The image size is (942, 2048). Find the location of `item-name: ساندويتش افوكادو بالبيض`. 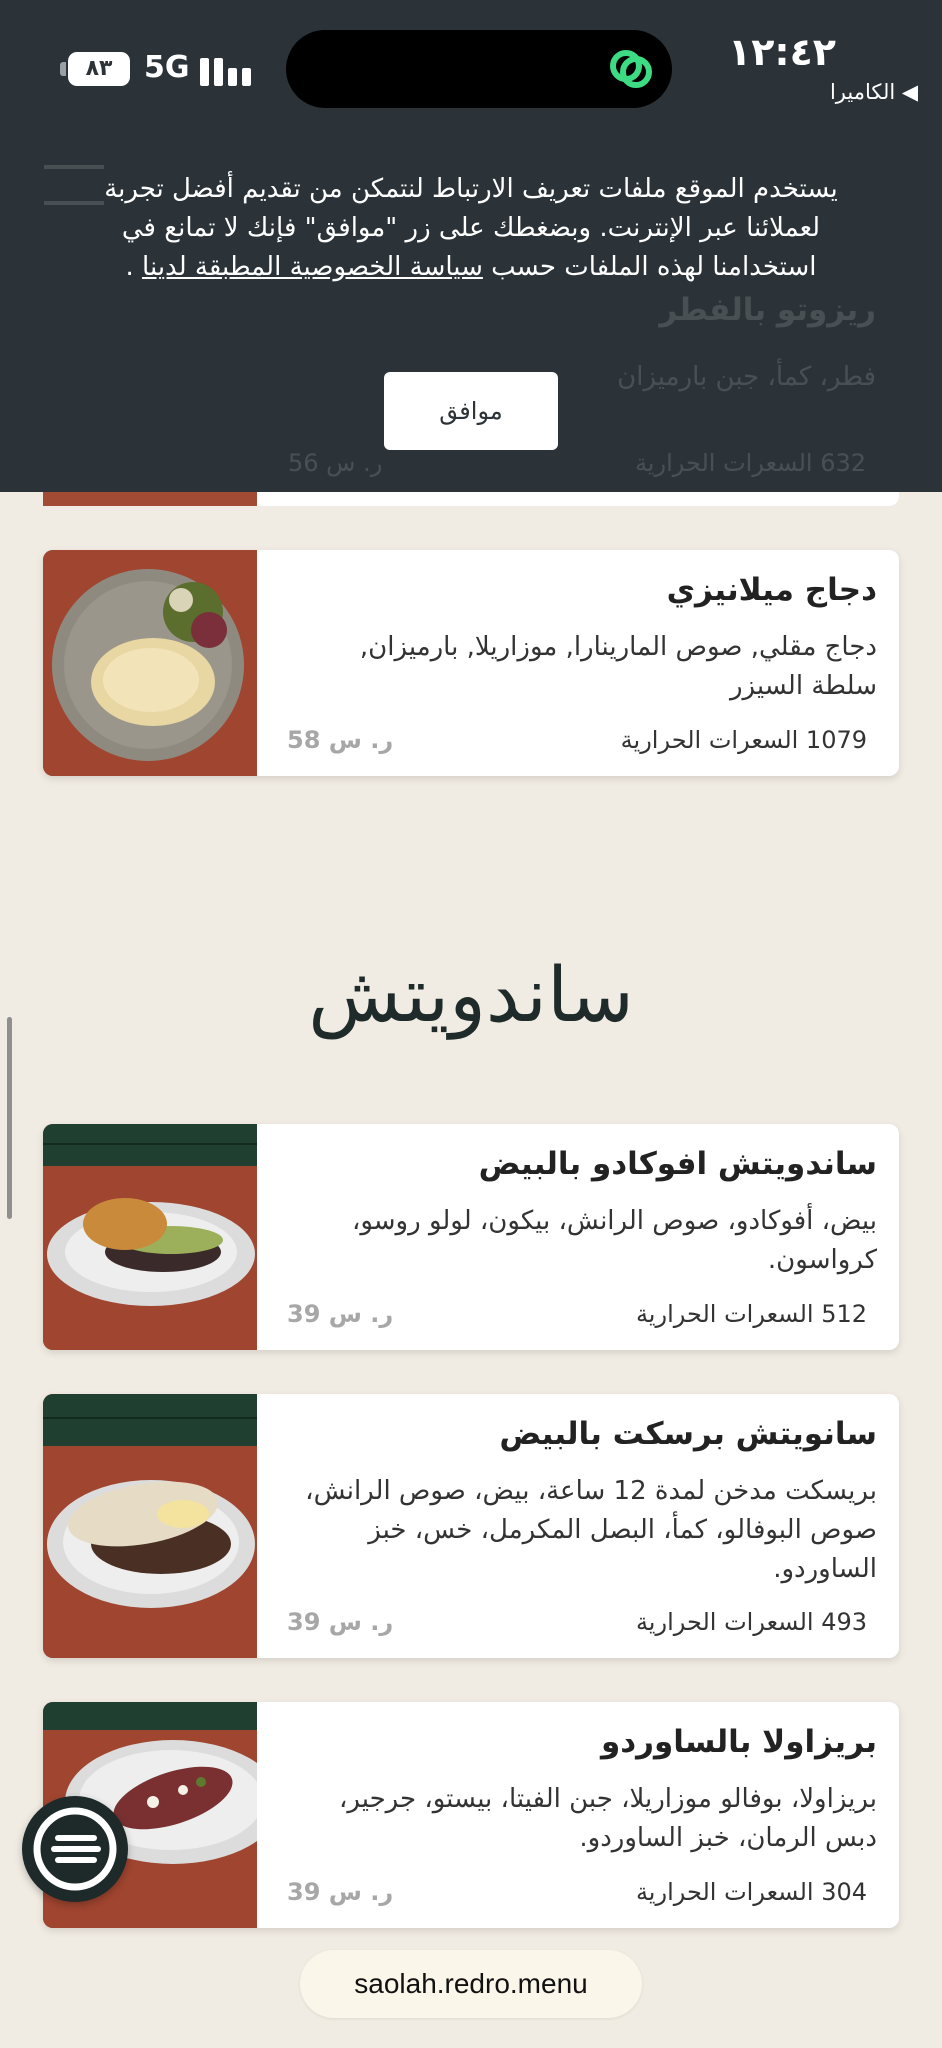

item-name: ساندويتش افوكادو بالبيض is located at coordinates (677, 1164).